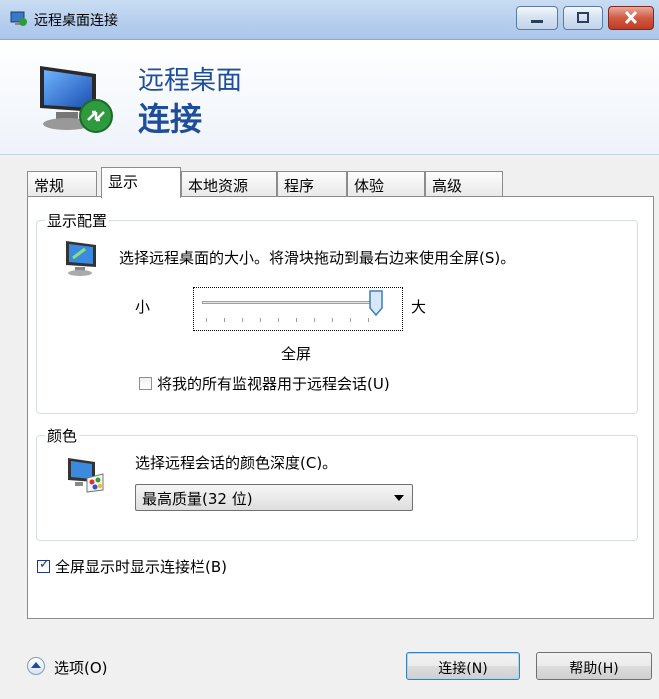 The width and height of the screenshot is (659, 699). Describe the element at coordinates (298, 309) in the screenshot. I see `display-size-slider` at that location.